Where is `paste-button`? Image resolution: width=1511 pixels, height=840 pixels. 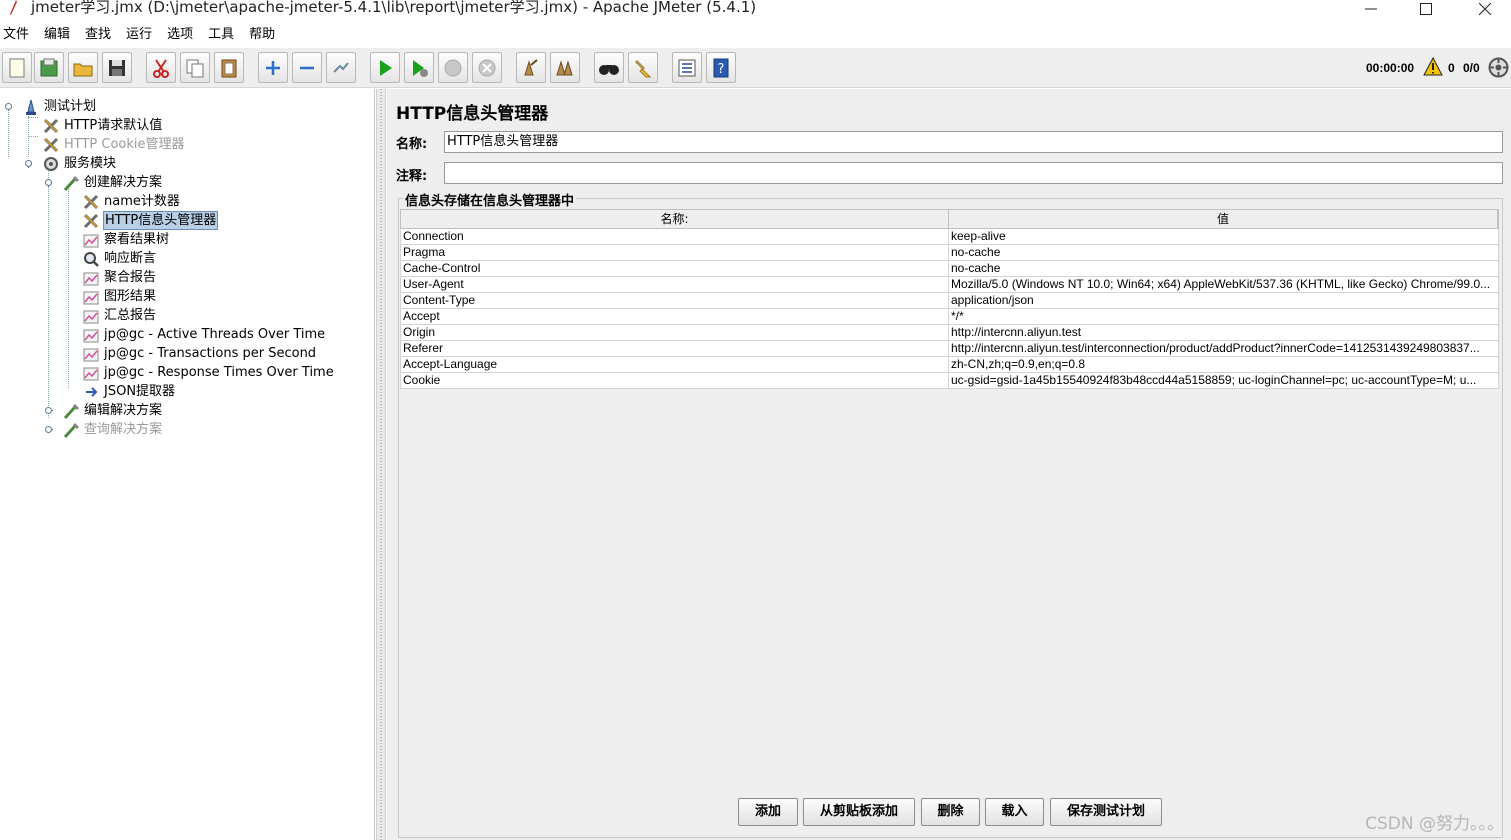
paste-button is located at coordinates (229, 67).